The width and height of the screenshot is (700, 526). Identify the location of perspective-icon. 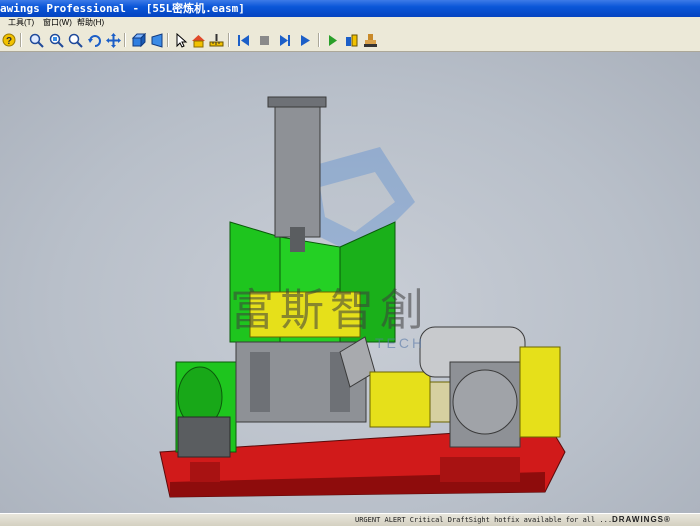
(156, 40).